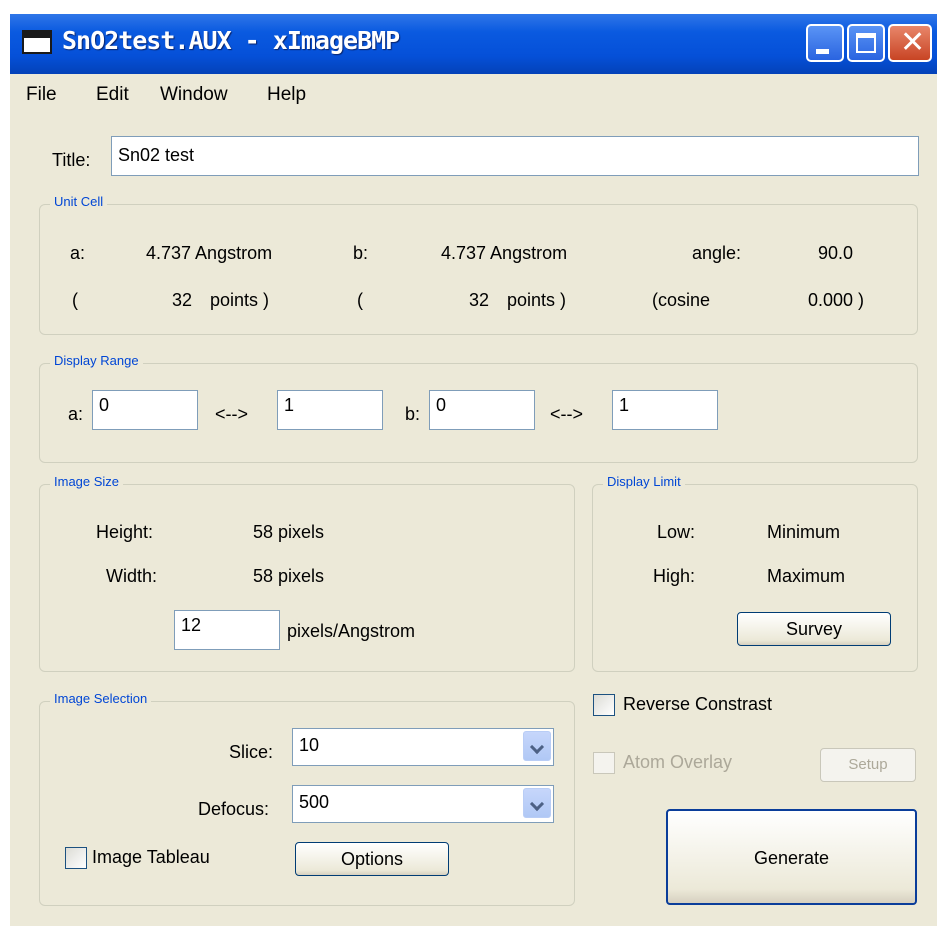 The width and height of the screenshot is (937, 926). What do you see at coordinates (76, 858) in the screenshot?
I see `image-tableau-checkbox` at bounding box center [76, 858].